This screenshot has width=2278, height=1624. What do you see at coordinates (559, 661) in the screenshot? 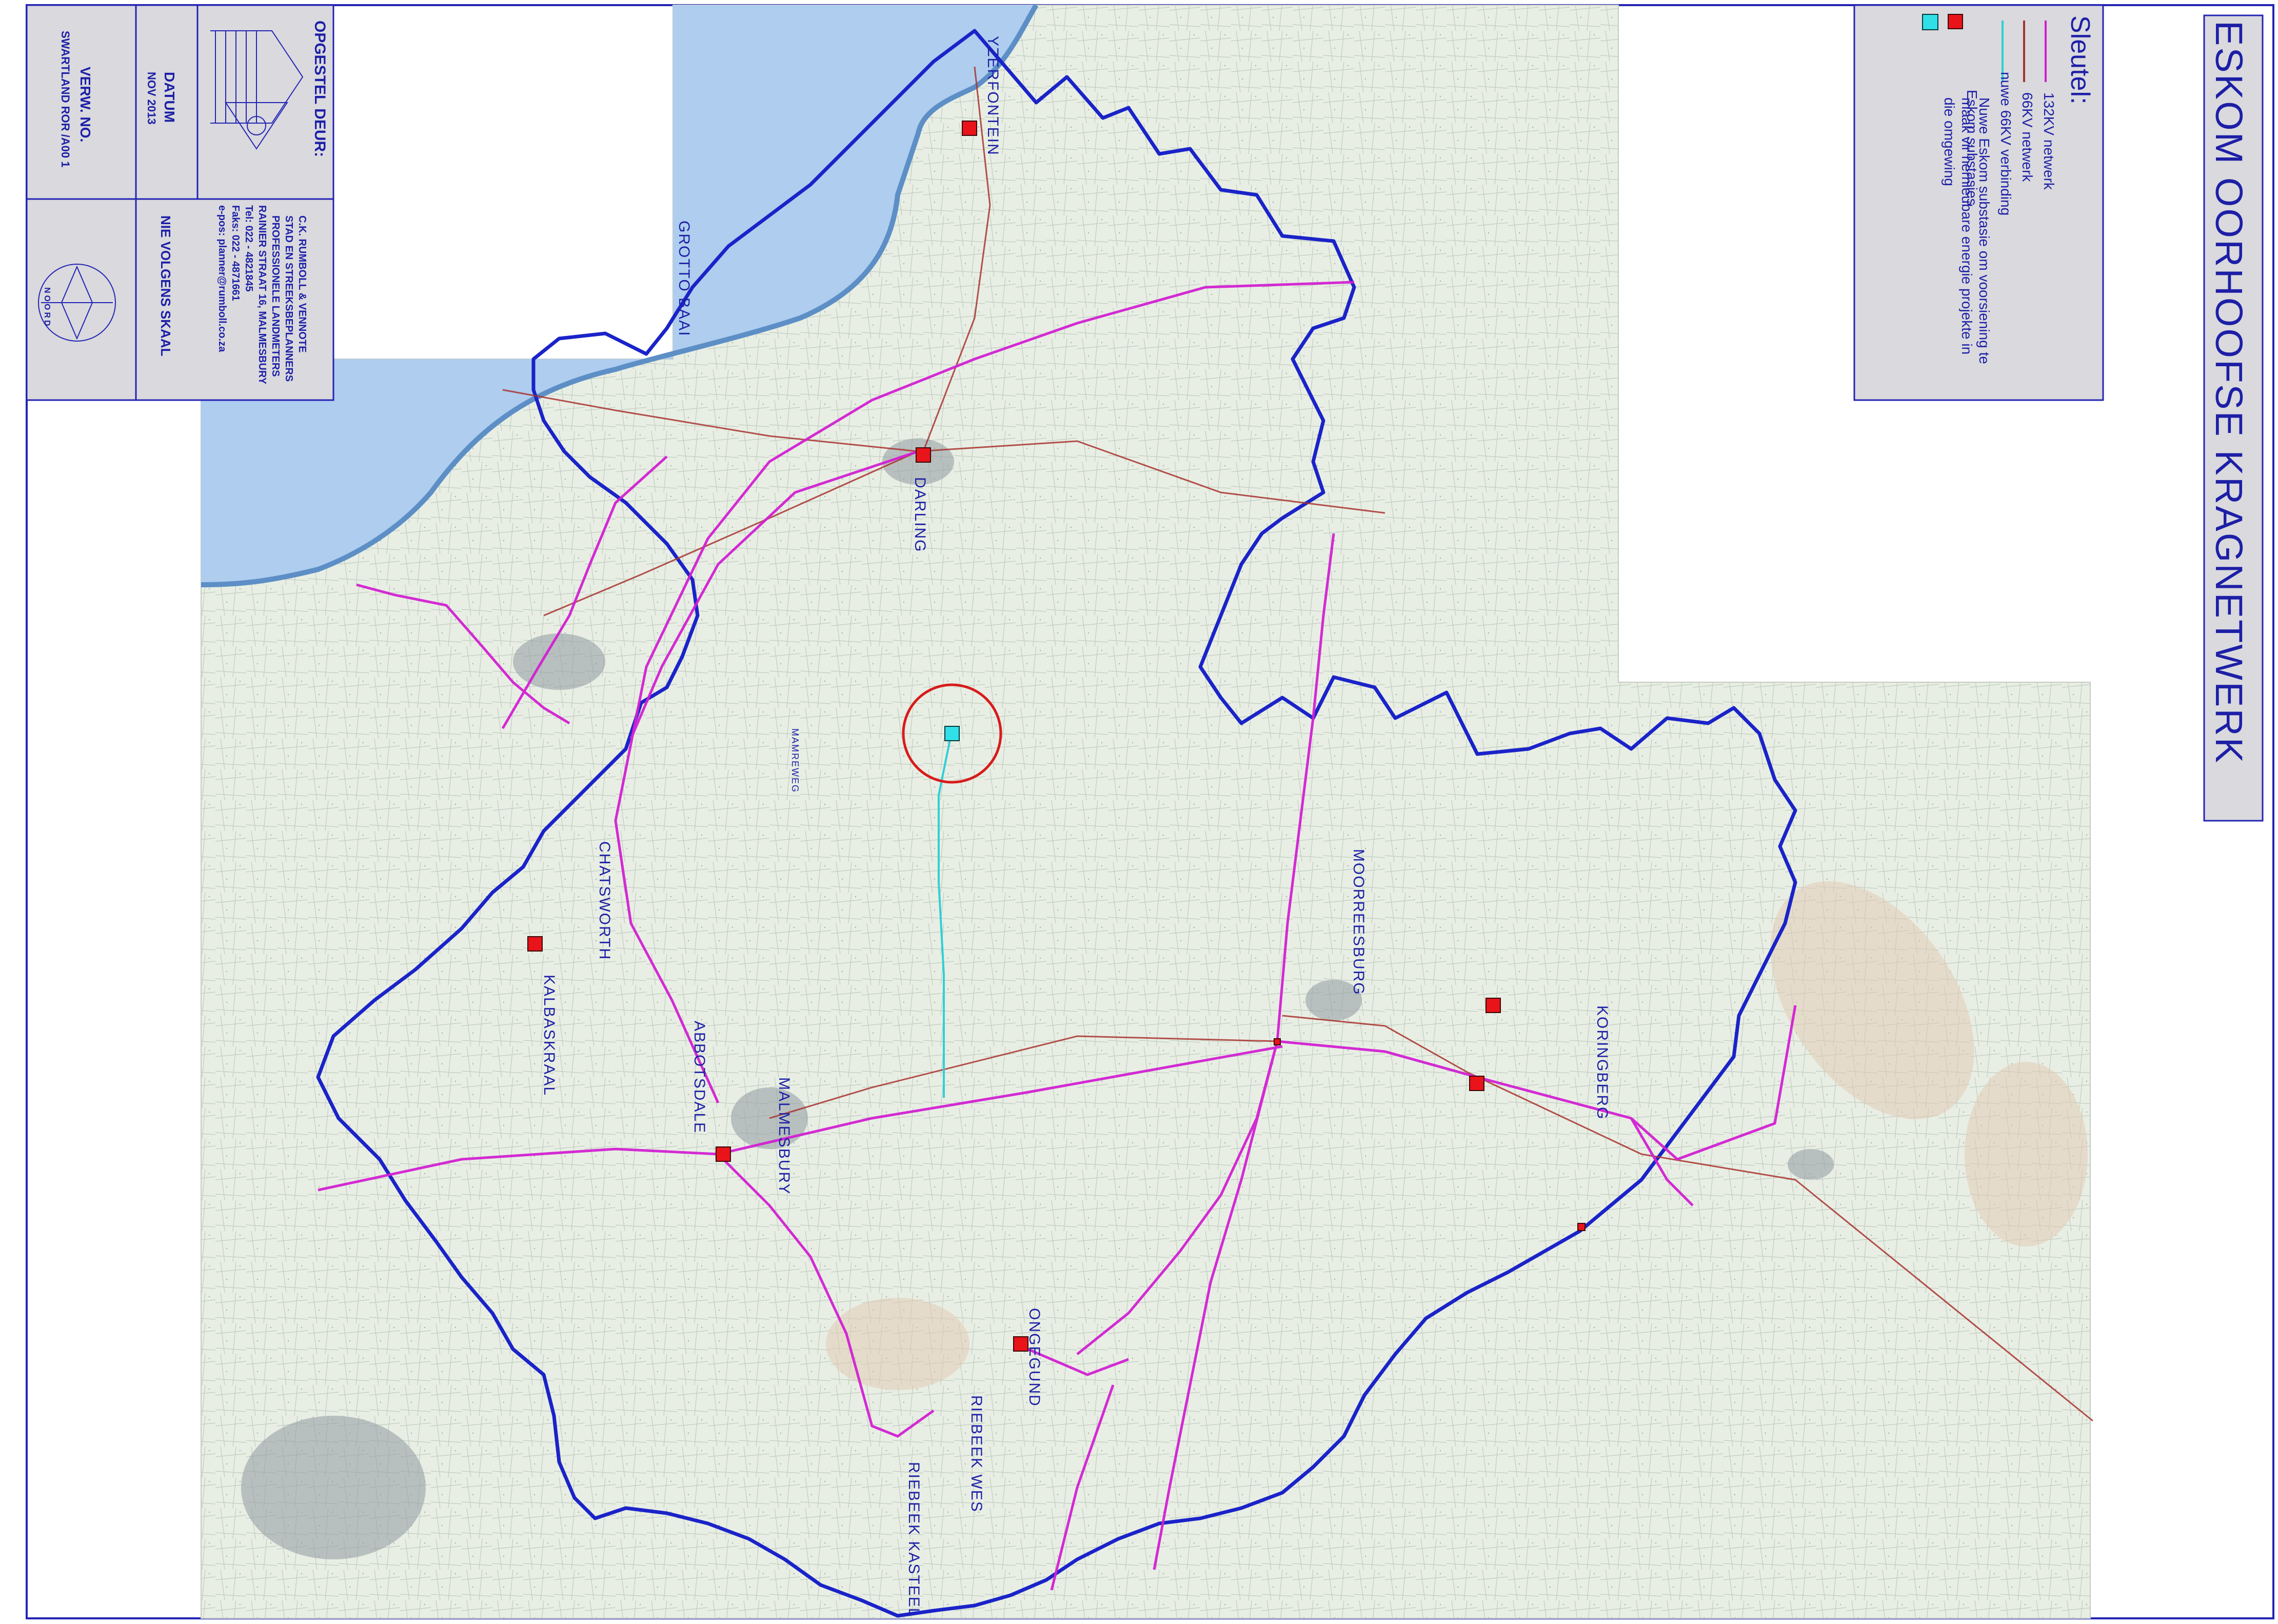
I see `town-atlantis` at bounding box center [559, 661].